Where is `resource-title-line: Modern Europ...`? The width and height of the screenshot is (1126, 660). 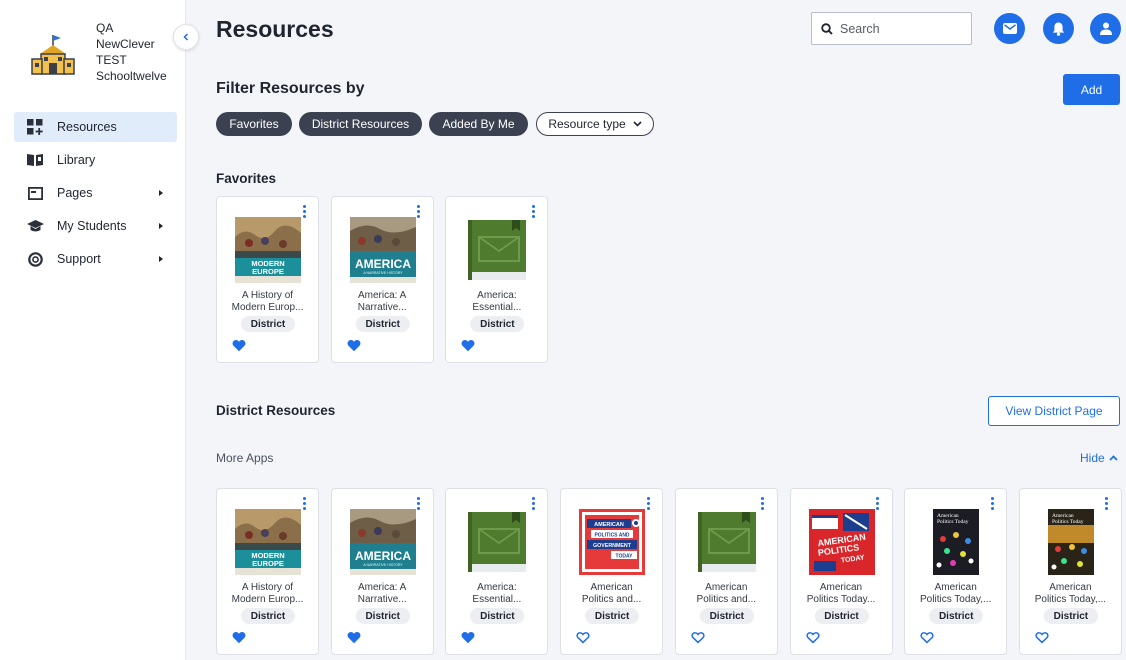 resource-title-line: Modern Europ... is located at coordinates (267, 599).